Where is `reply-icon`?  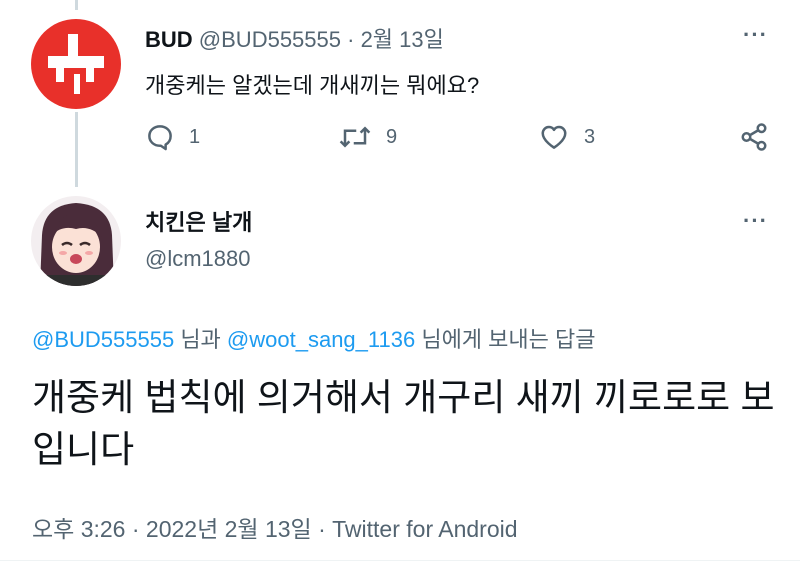 reply-icon is located at coordinates (160, 138).